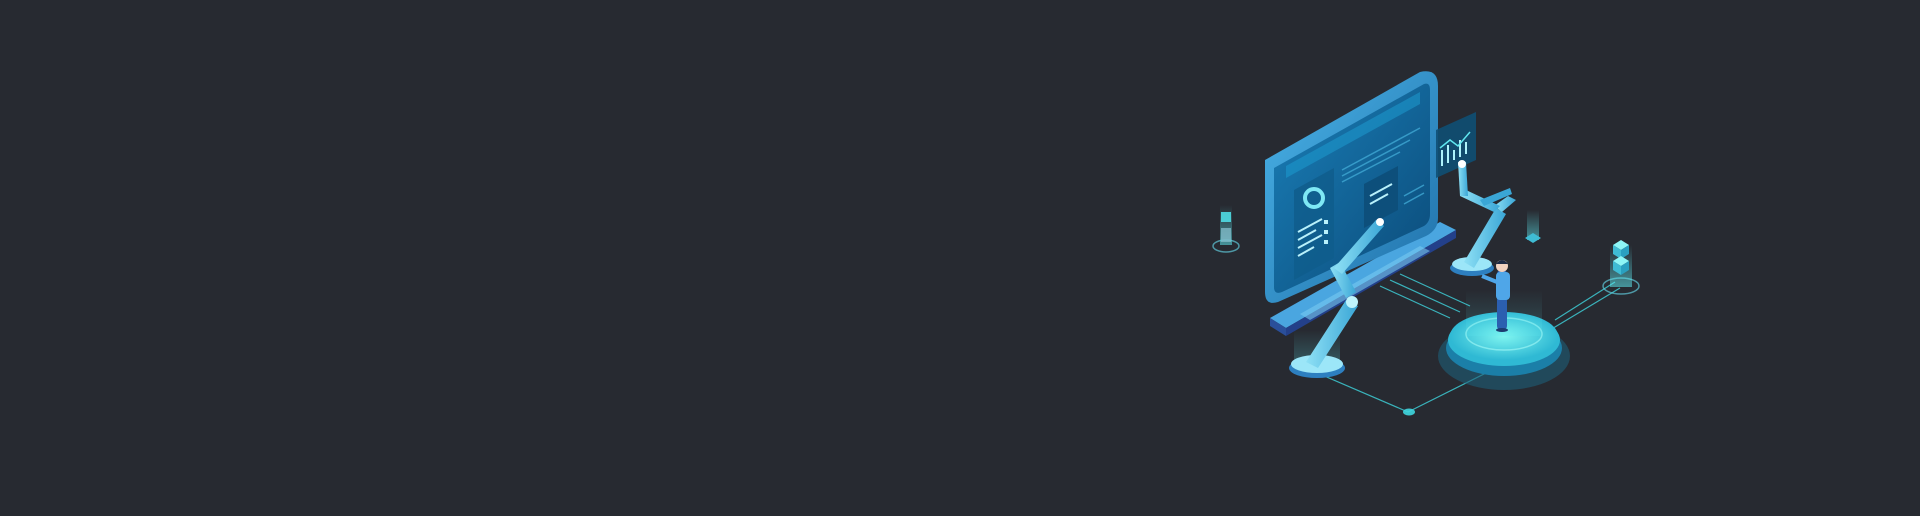 This screenshot has width=1920, height=516. Describe the element at coordinates (1533, 226) in the screenshot. I see `beacon-icon` at that location.